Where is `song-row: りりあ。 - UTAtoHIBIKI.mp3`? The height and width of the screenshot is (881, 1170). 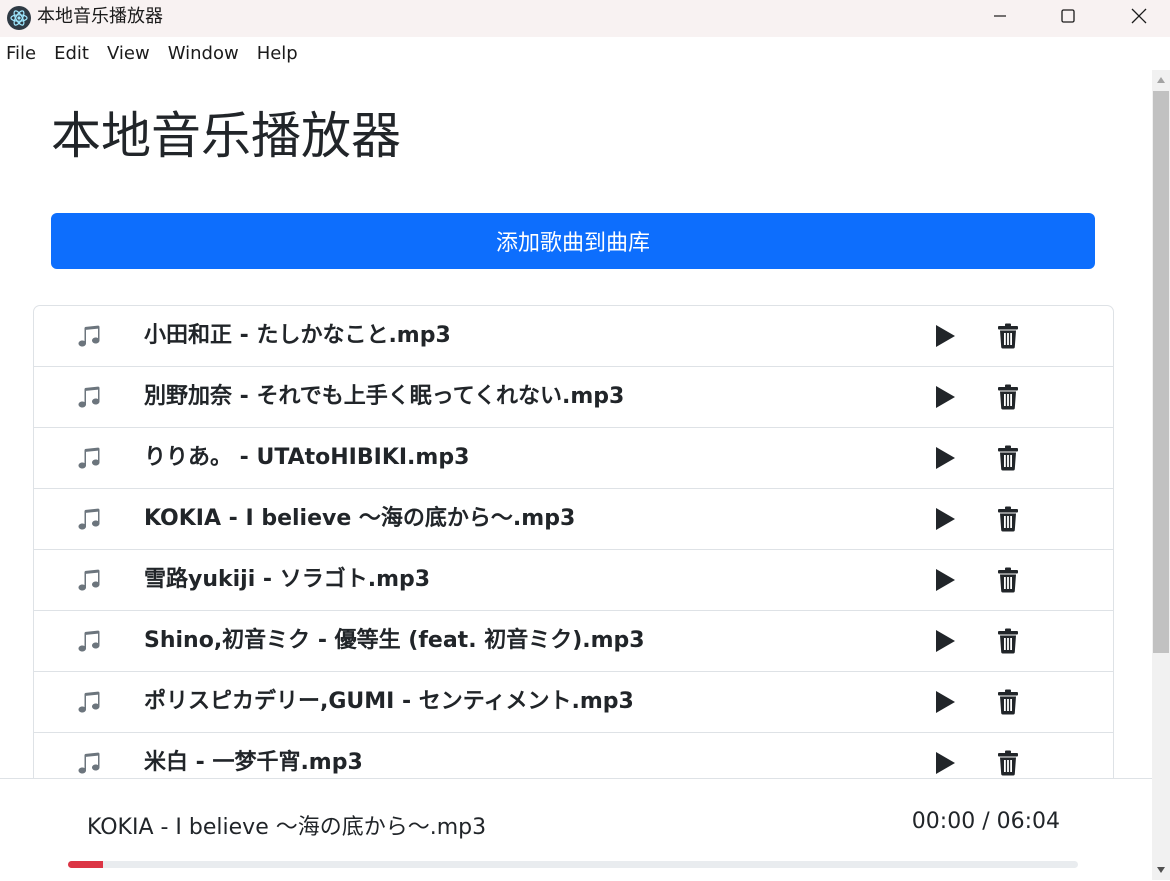 song-row: りりあ。 - UTAtoHIBIKI.mp3 is located at coordinates (573, 458).